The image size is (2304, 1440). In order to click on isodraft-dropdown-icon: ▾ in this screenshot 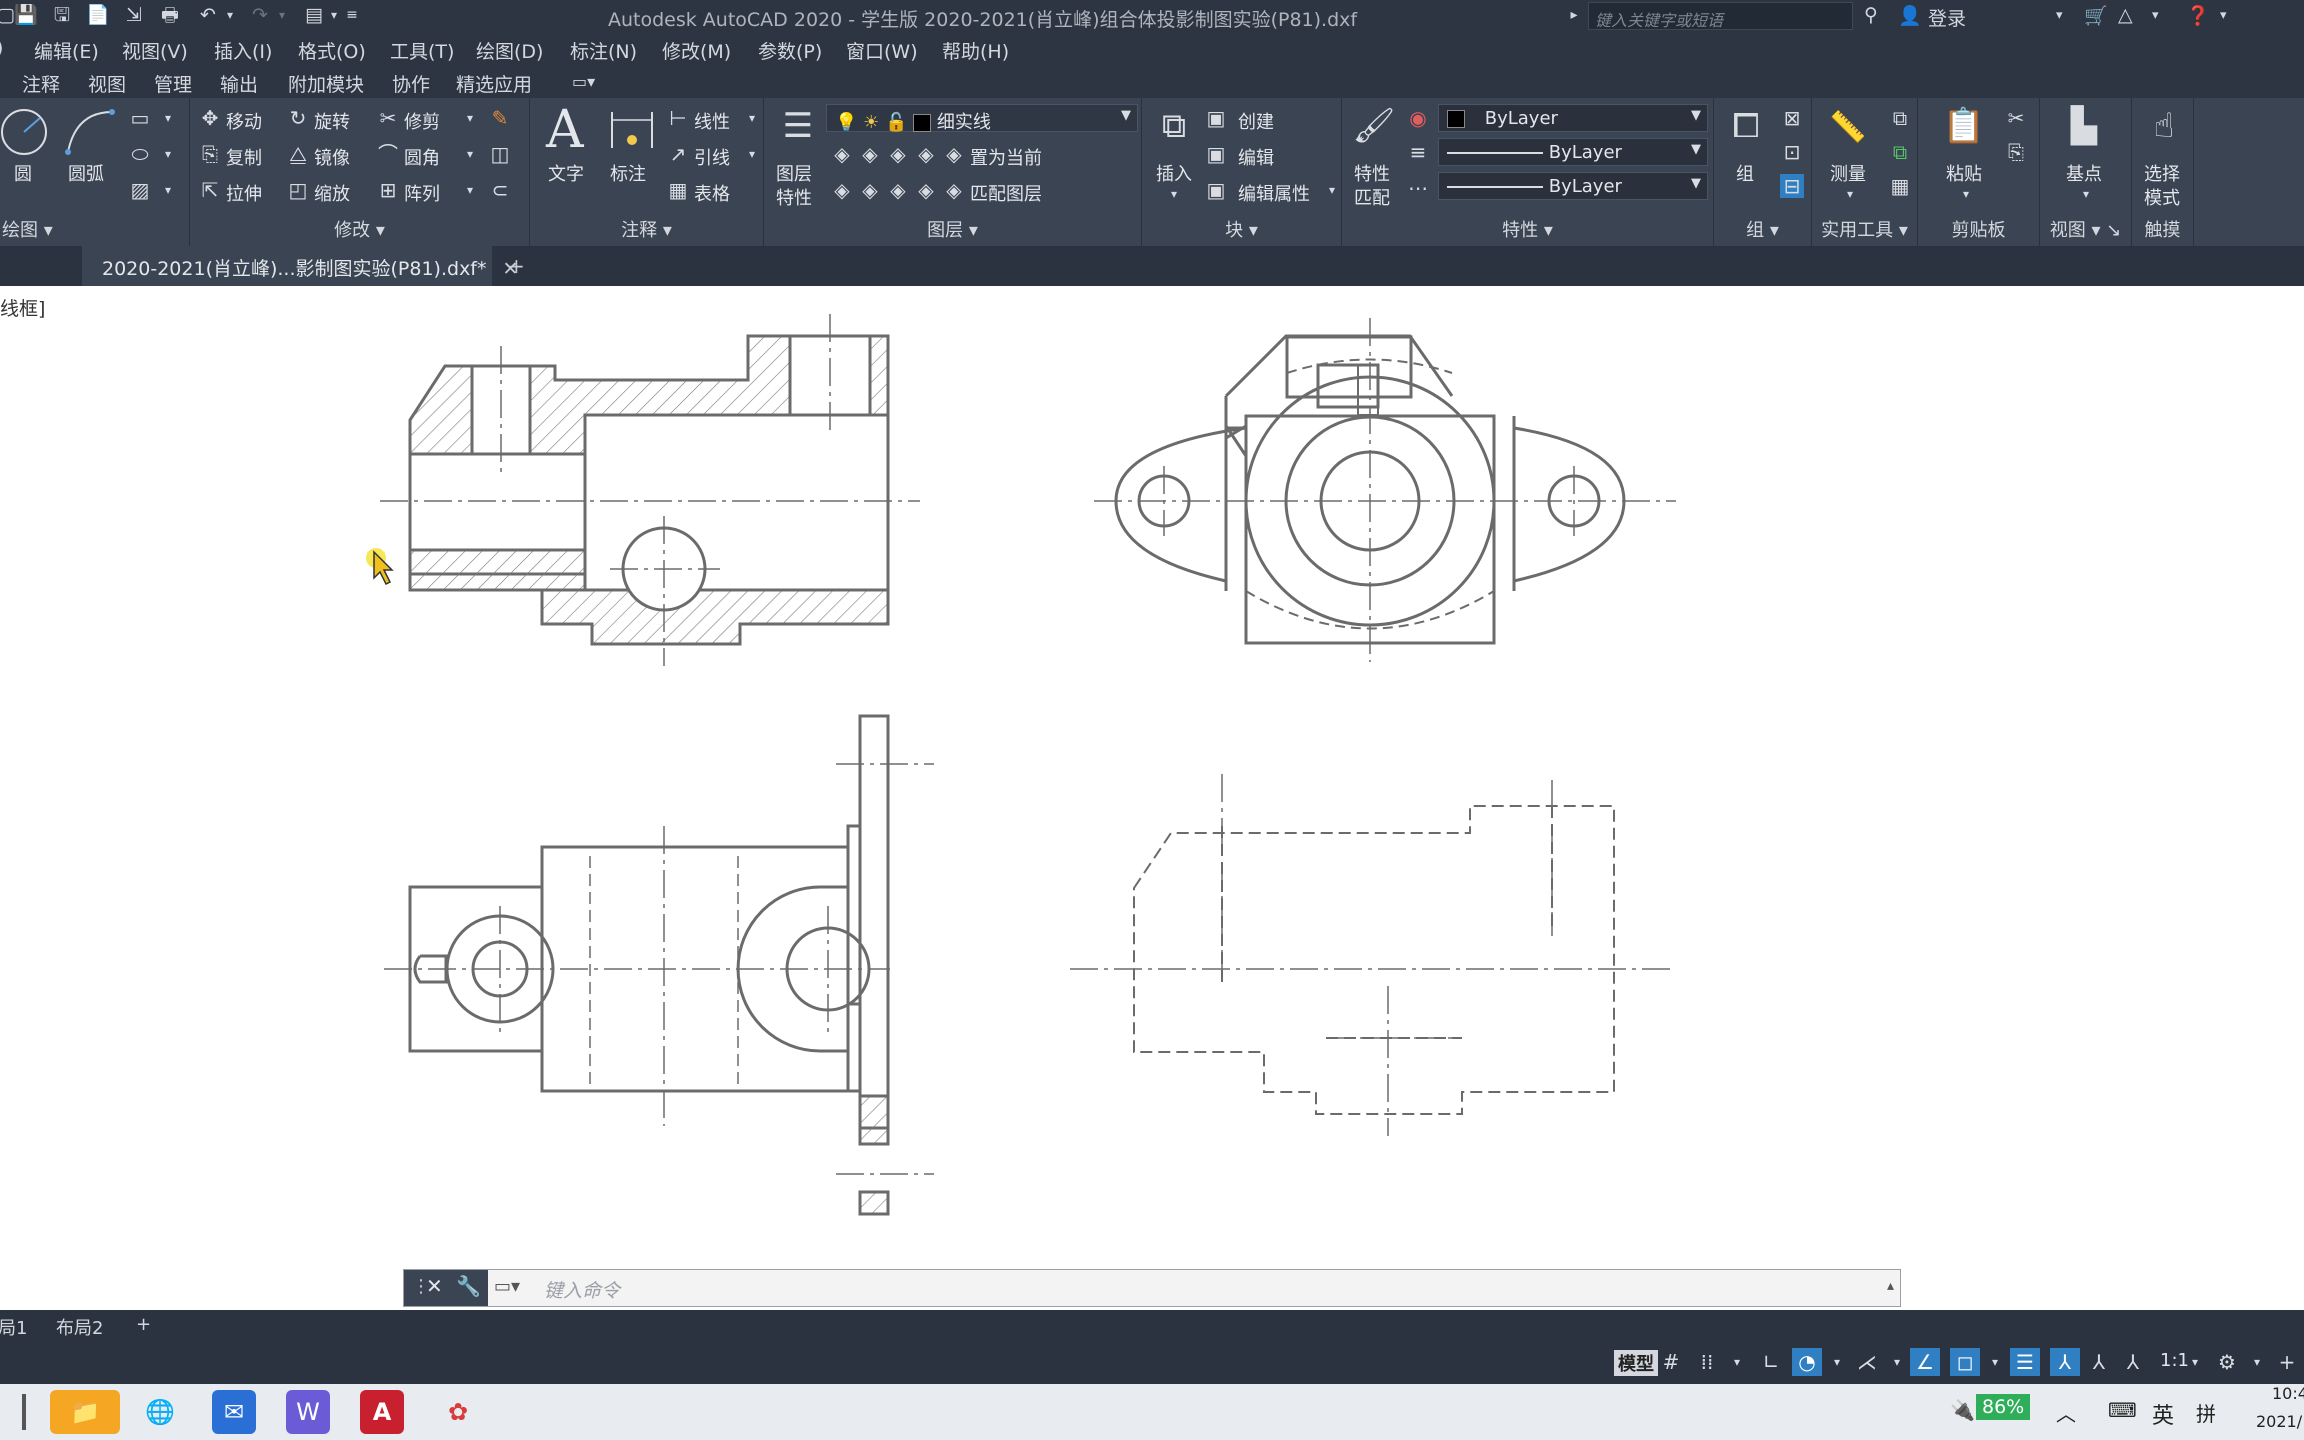, I will do `click(1897, 1362)`.